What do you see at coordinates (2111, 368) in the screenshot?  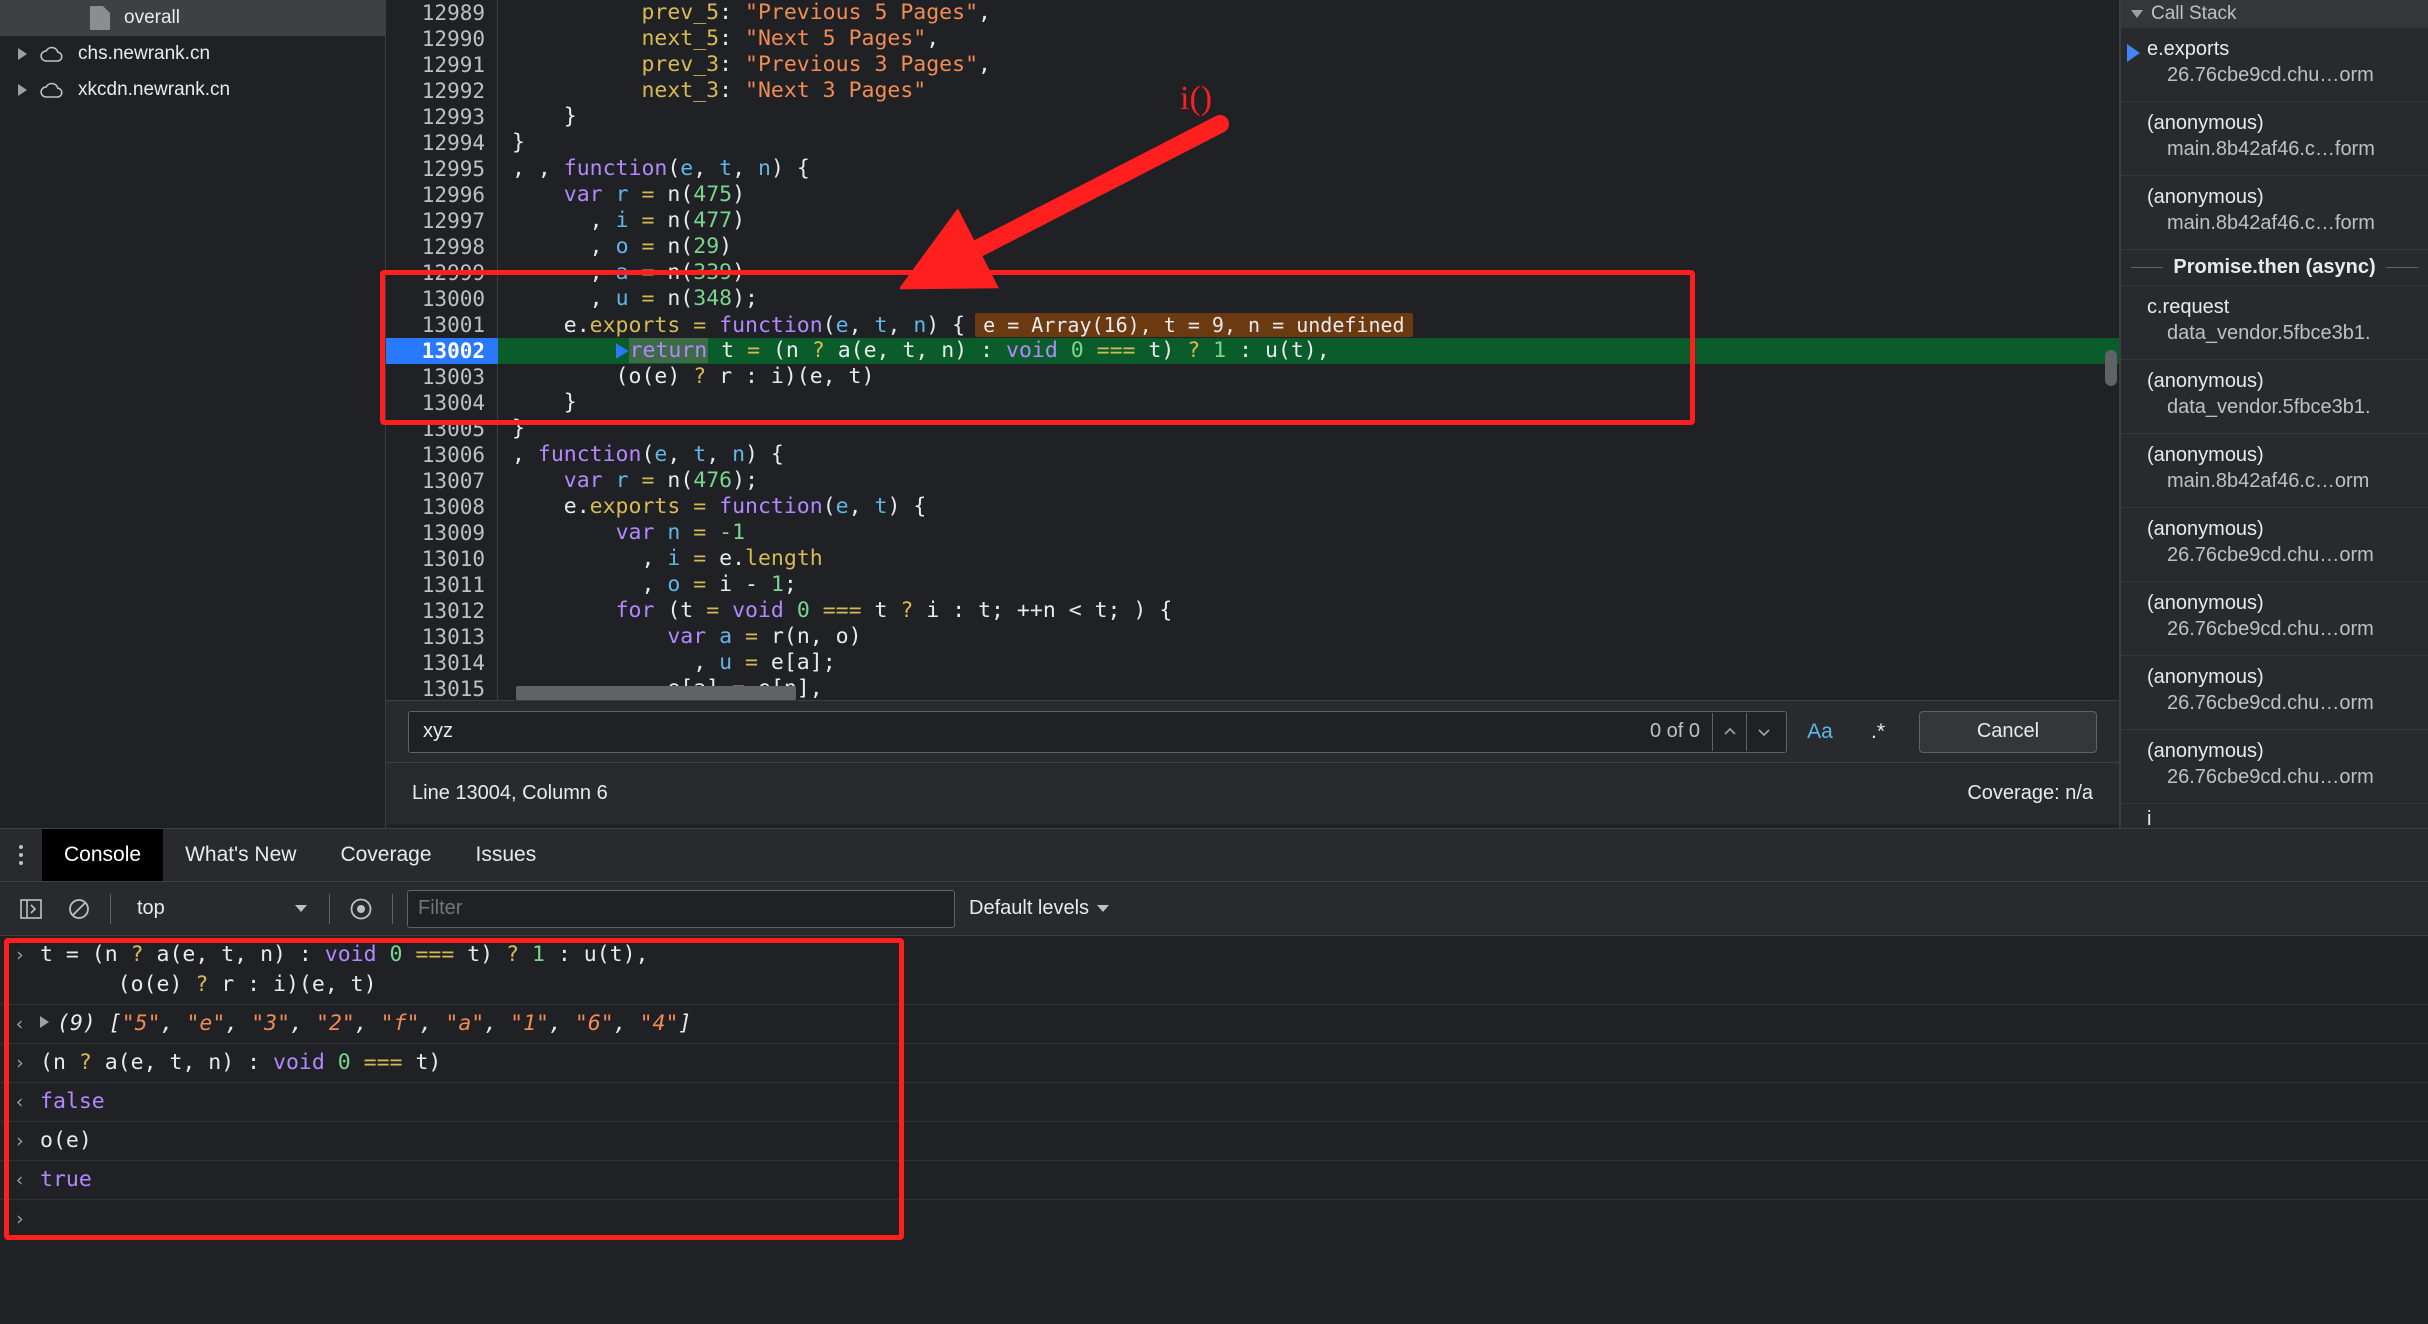 I see `editor-vertical-scrollbar` at bounding box center [2111, 368].